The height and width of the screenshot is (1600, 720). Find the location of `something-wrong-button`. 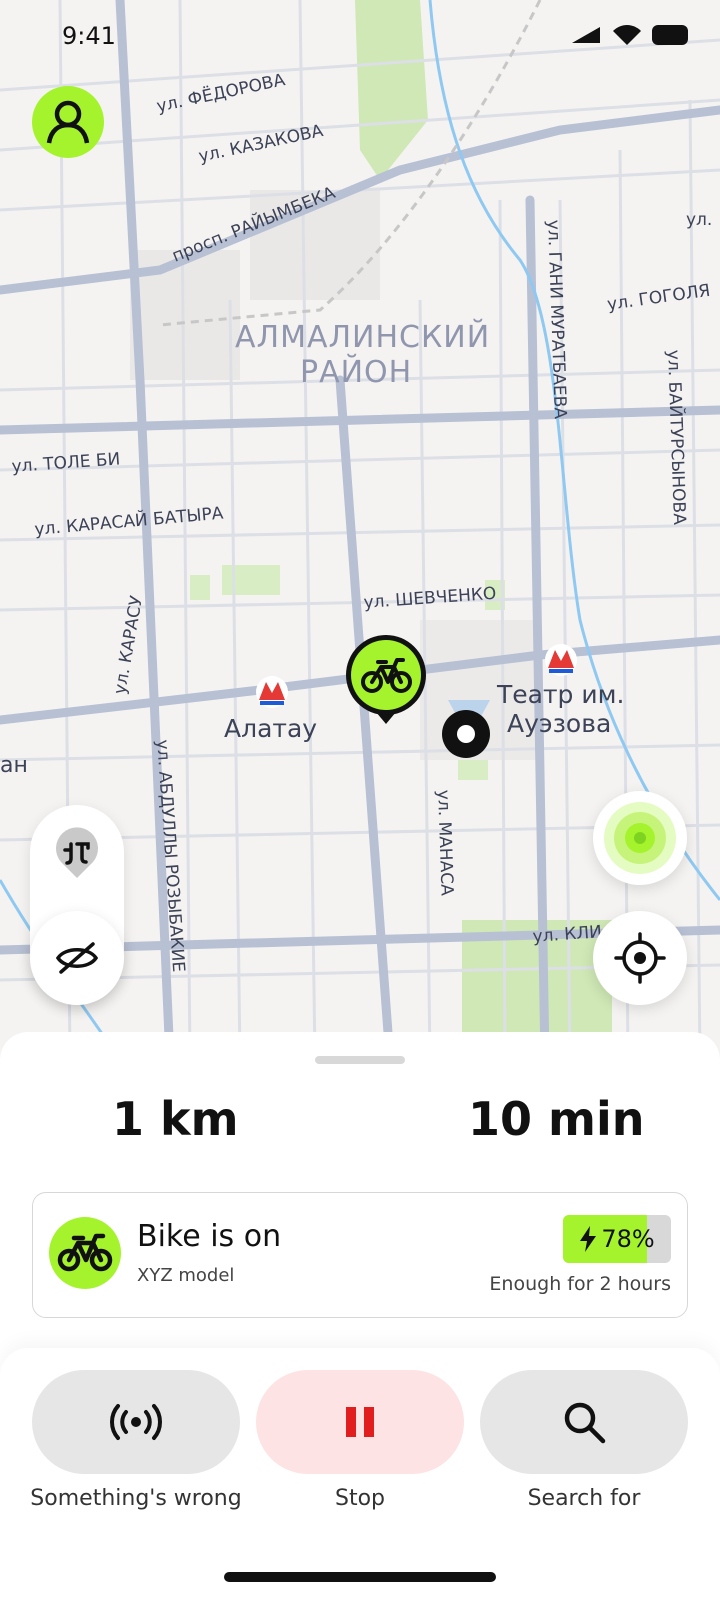

something-wrong-button is located at coordinates (136, 1422).